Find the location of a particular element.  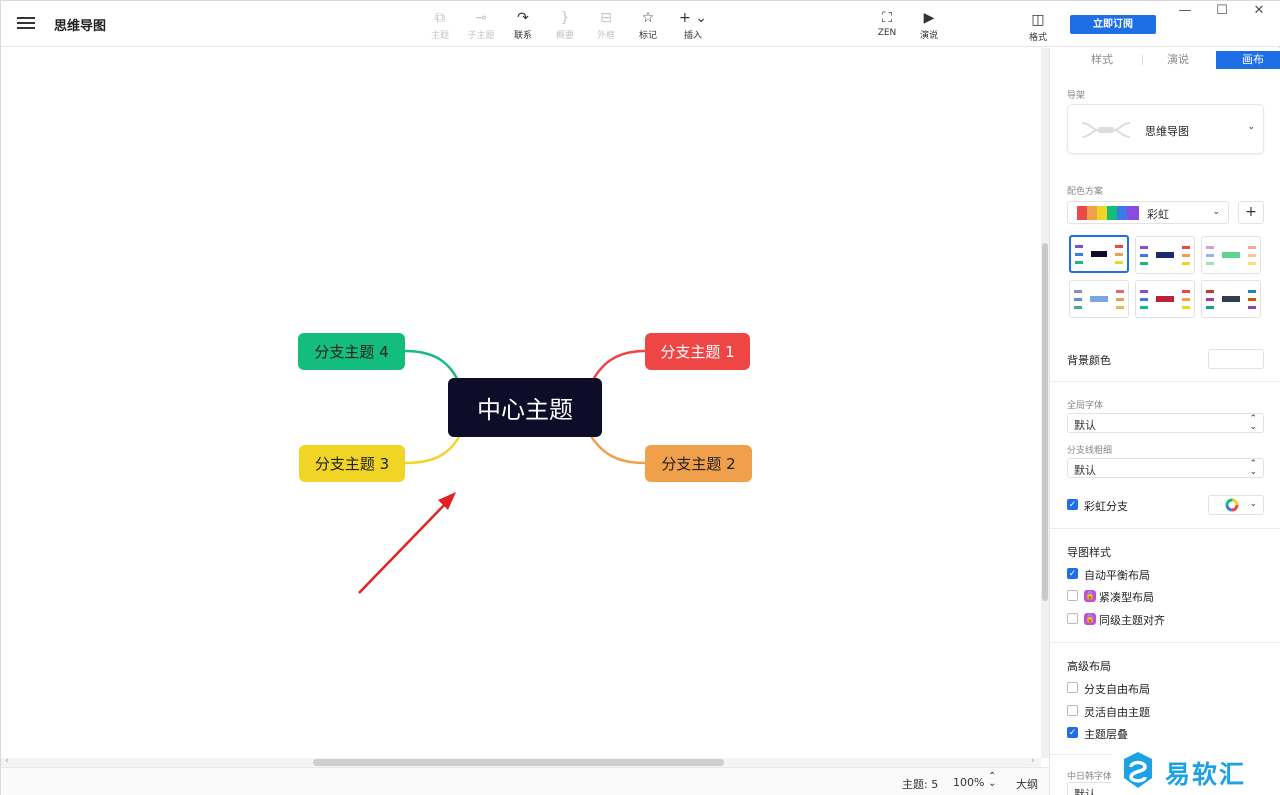

summary-button: } 概要 is located at coordinates (565, 25).